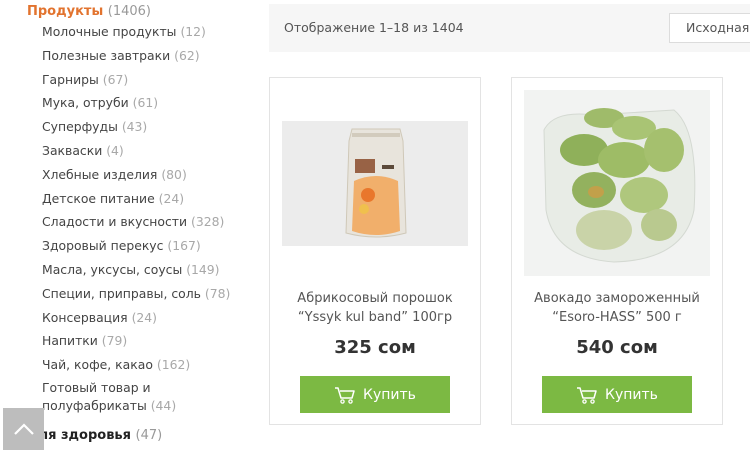 This screenshot has height=450, width=750. What do you see at coordinates (97, 365) in the screenshot?
I see `subcategory-label: Чай, кофе, какао` at bounding box center [97, 365].